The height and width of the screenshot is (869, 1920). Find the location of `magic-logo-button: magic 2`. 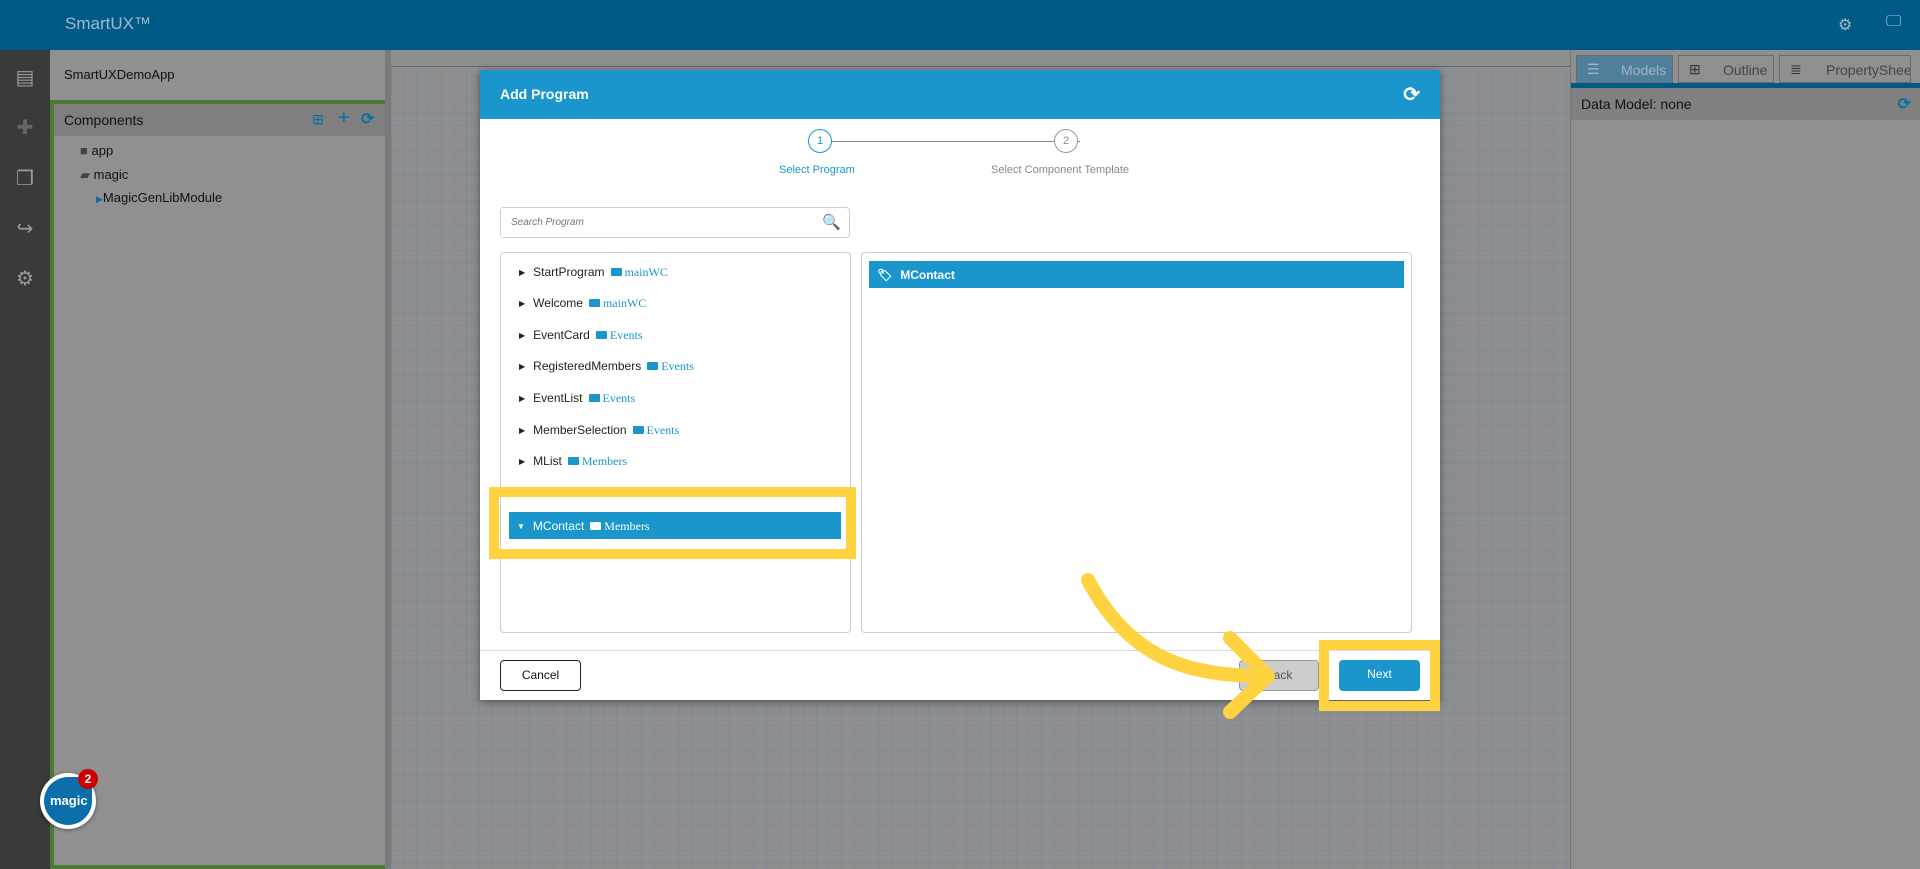

magic-logo-button: magic 2 is located at coordinates (69, 799).